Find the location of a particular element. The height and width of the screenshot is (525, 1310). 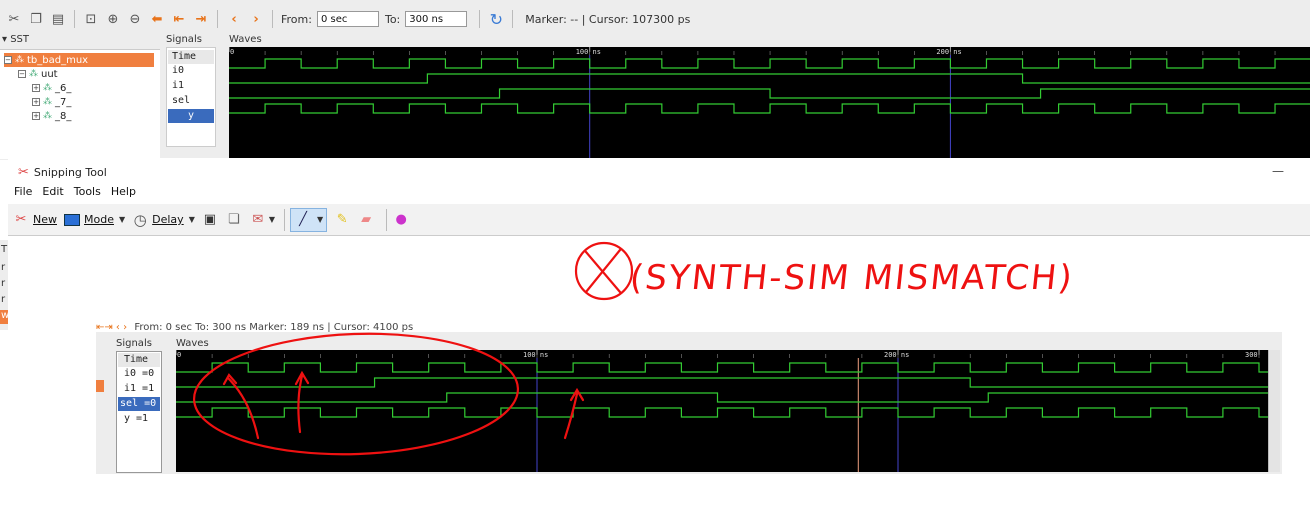

annotation-text: (SYNTH-SIM MISMATCH) is located at coordinates (851, 278).